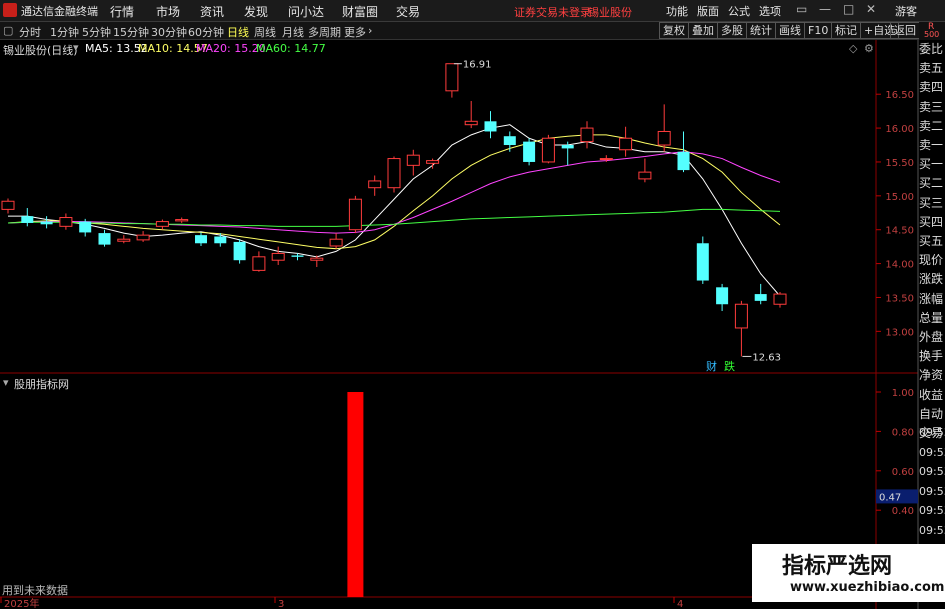 Image resolution: width=945 pixels, height=609 pixels. What do you see at coordinates (790, 30) in the screenshot?
I see `tool-draw-line: 画线` at bounding box center [790, 30].